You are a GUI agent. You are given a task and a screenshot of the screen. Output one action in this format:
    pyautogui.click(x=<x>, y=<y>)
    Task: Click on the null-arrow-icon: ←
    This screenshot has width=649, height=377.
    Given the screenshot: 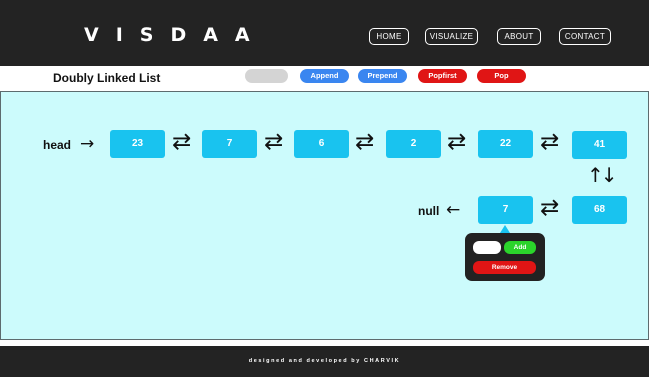 What is the action you would take?
    pyautogui.click(x=453, y=210)
    